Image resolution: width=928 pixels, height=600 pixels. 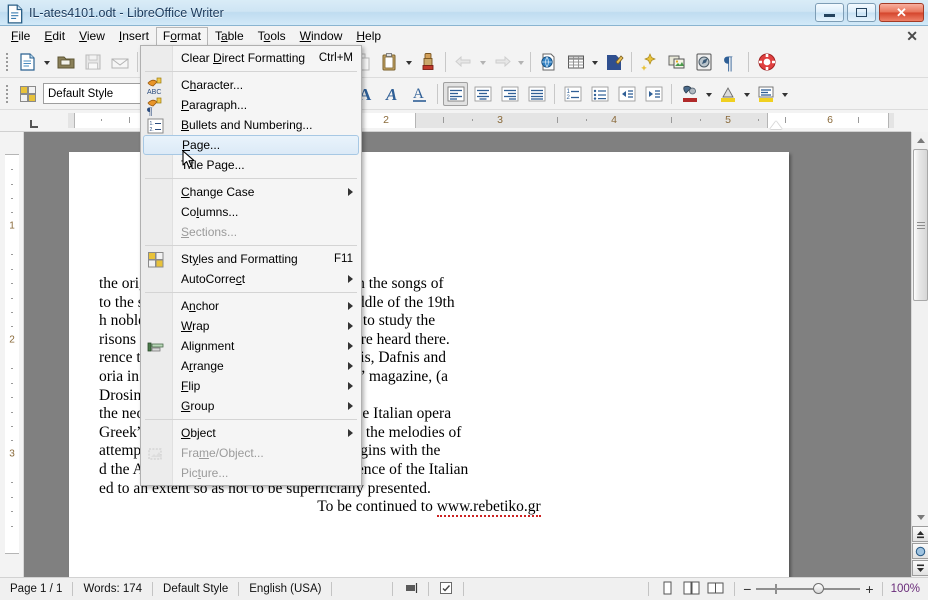 What do you see at coordinates (703, 62) in the screenshot?
I see `navigator-icon` at bounding box center [703, 62].